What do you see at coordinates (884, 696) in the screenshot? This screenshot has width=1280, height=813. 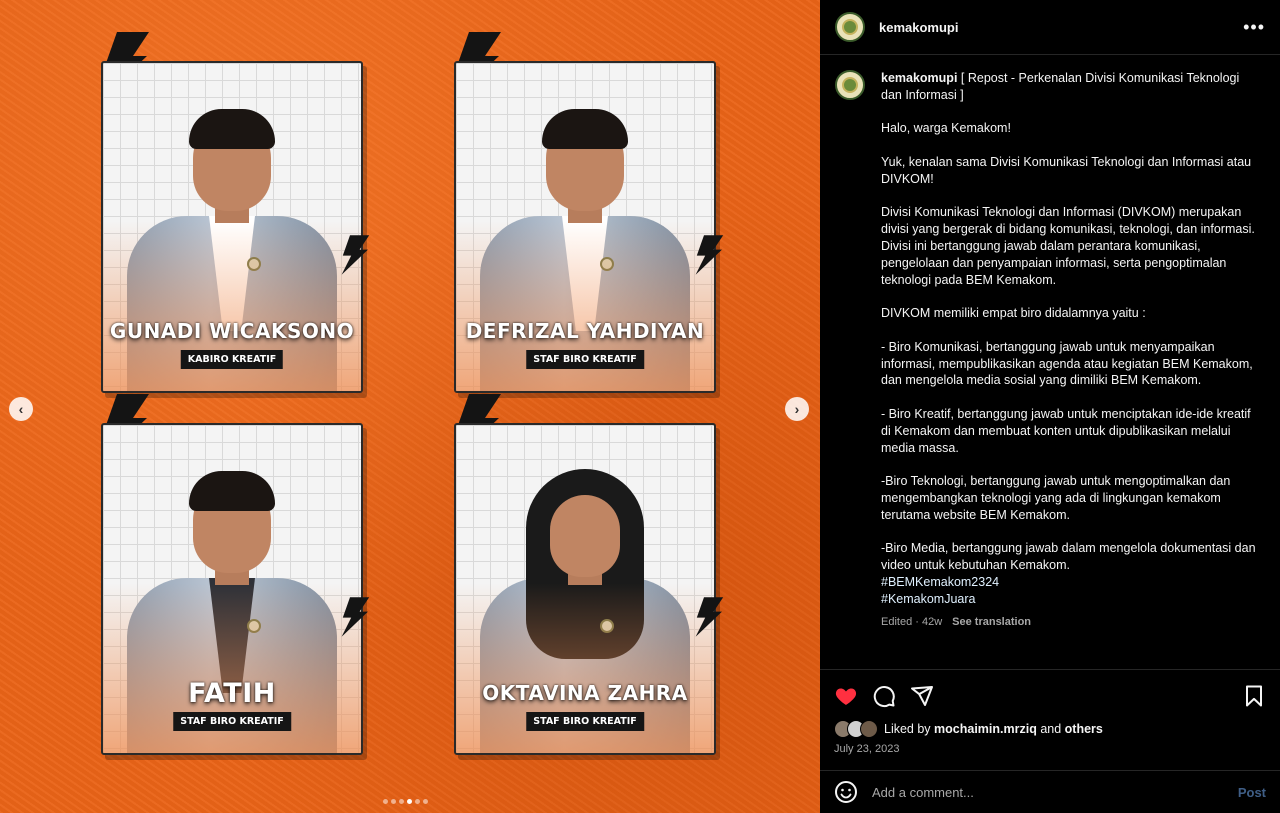 I see `comment-icon` at bounding box center [884, 696].